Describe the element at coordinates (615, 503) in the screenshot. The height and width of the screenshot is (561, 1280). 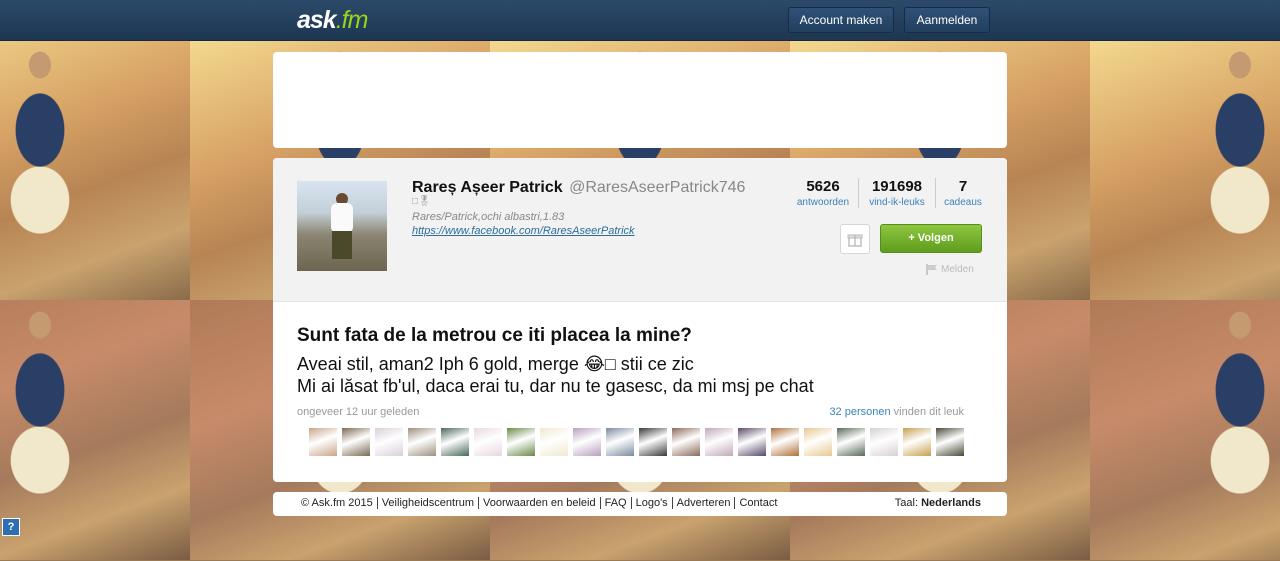
I see `footer-link-faq: FAQ` at that location.